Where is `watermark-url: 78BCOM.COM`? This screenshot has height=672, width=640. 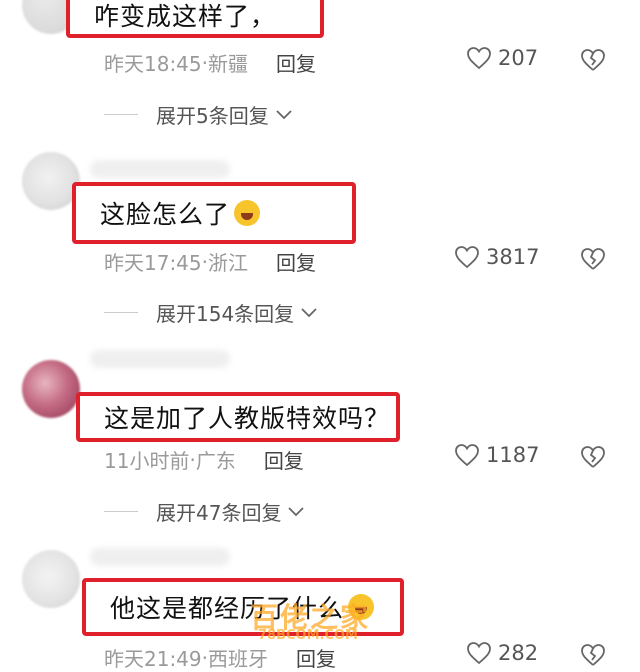 watermark-url: 78BCOM.COM is located at coordinates (308, 635).